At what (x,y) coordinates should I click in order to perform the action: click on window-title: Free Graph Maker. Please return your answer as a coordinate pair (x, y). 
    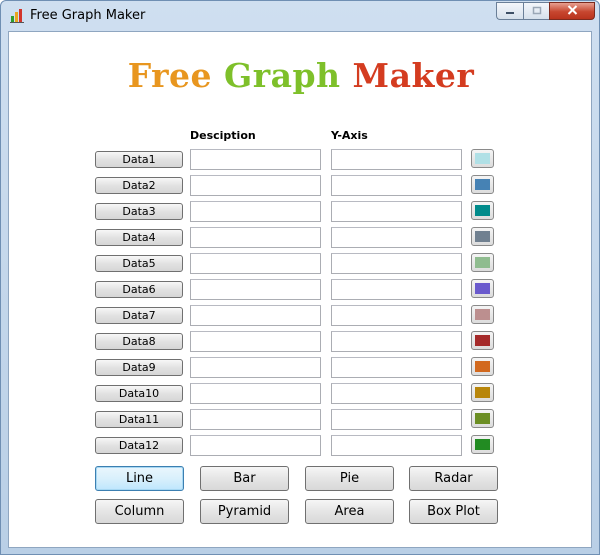
    Looking at the image, I should click on (88, 15).